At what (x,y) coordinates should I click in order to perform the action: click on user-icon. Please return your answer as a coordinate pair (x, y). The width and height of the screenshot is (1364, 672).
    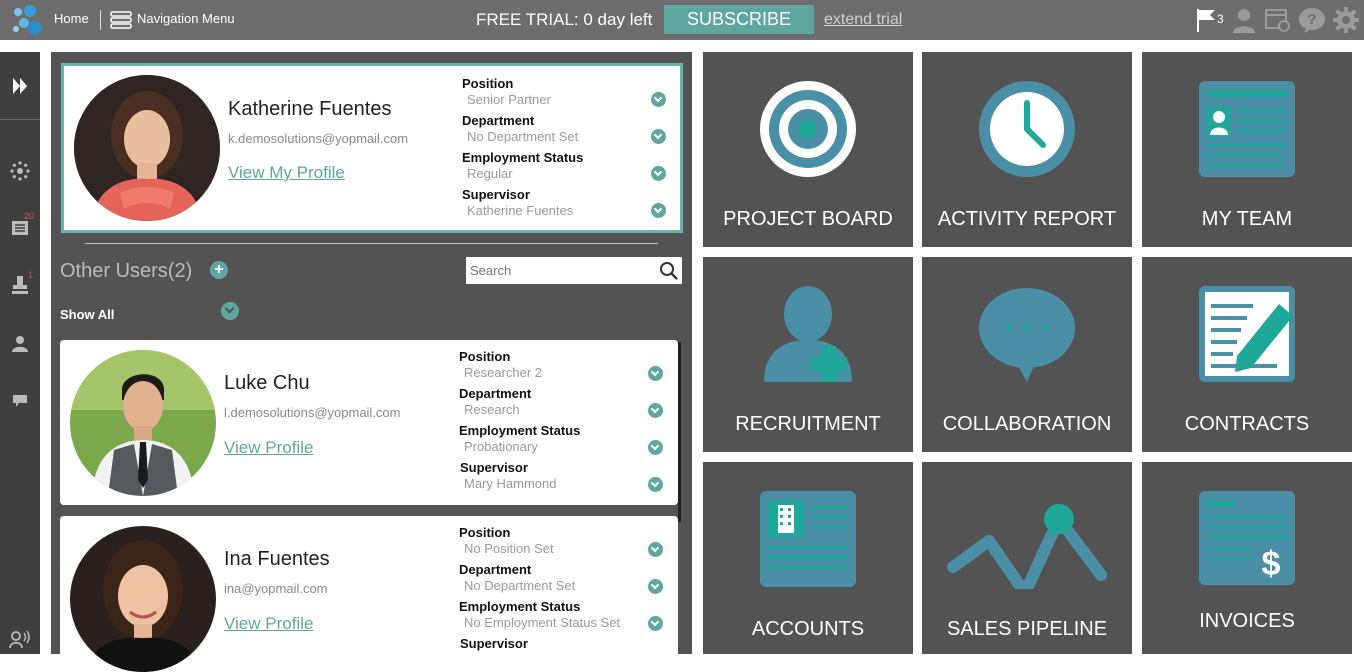
    Looking at the image, I should click on (1244, 21).